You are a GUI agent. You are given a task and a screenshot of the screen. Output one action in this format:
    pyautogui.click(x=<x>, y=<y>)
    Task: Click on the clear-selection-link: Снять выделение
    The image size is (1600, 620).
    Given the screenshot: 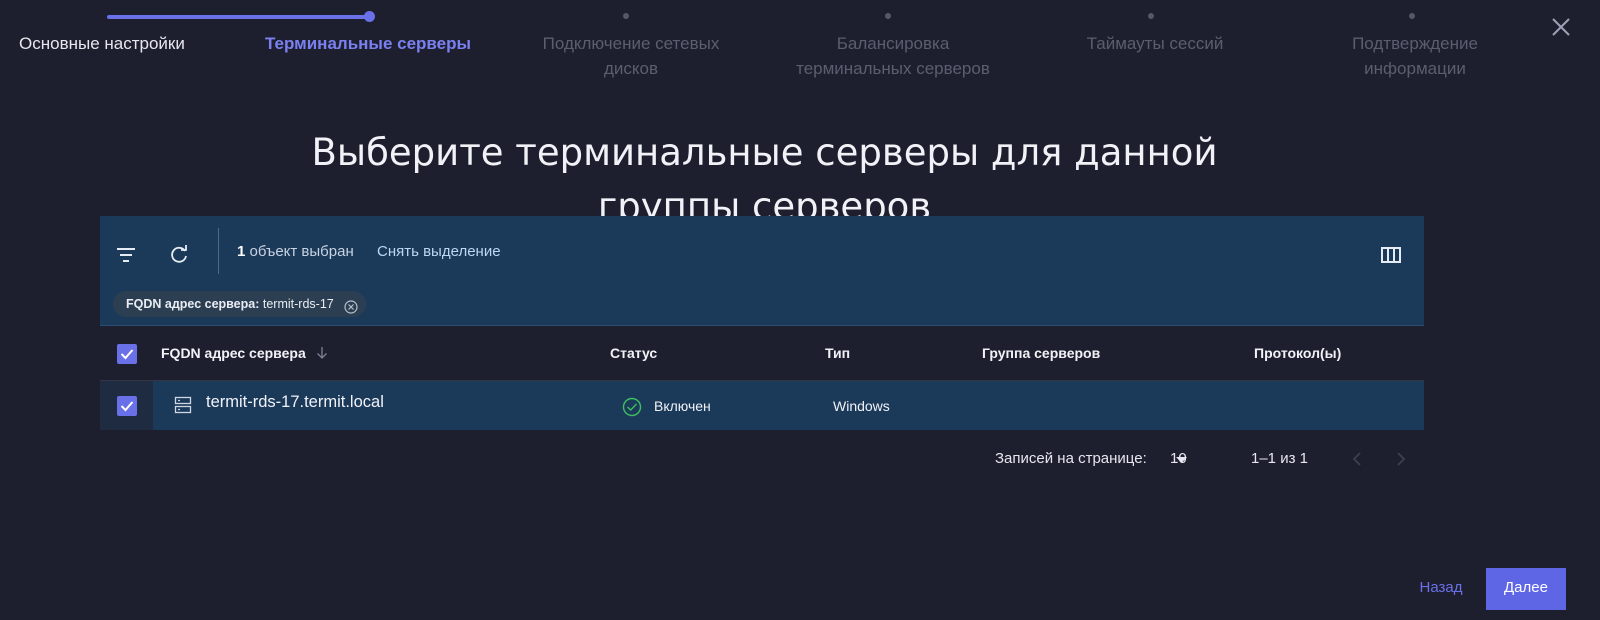 What is the action you would take?
    pyautogui.click(x=439, y=251)
    